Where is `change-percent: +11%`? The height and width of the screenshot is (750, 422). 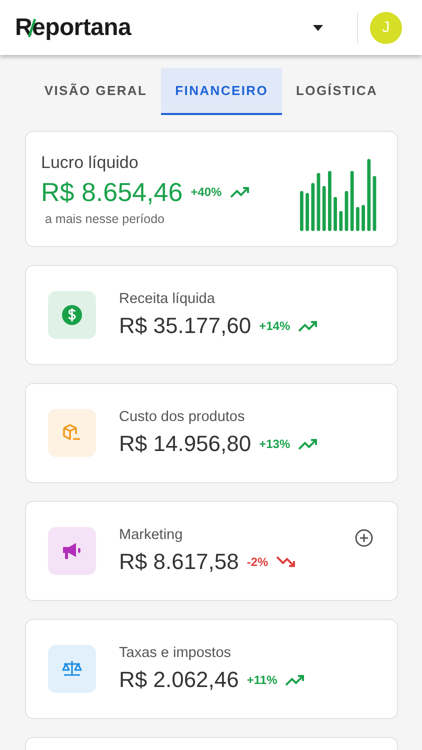
change-percent: +11% is located at coordinates (262, 680).